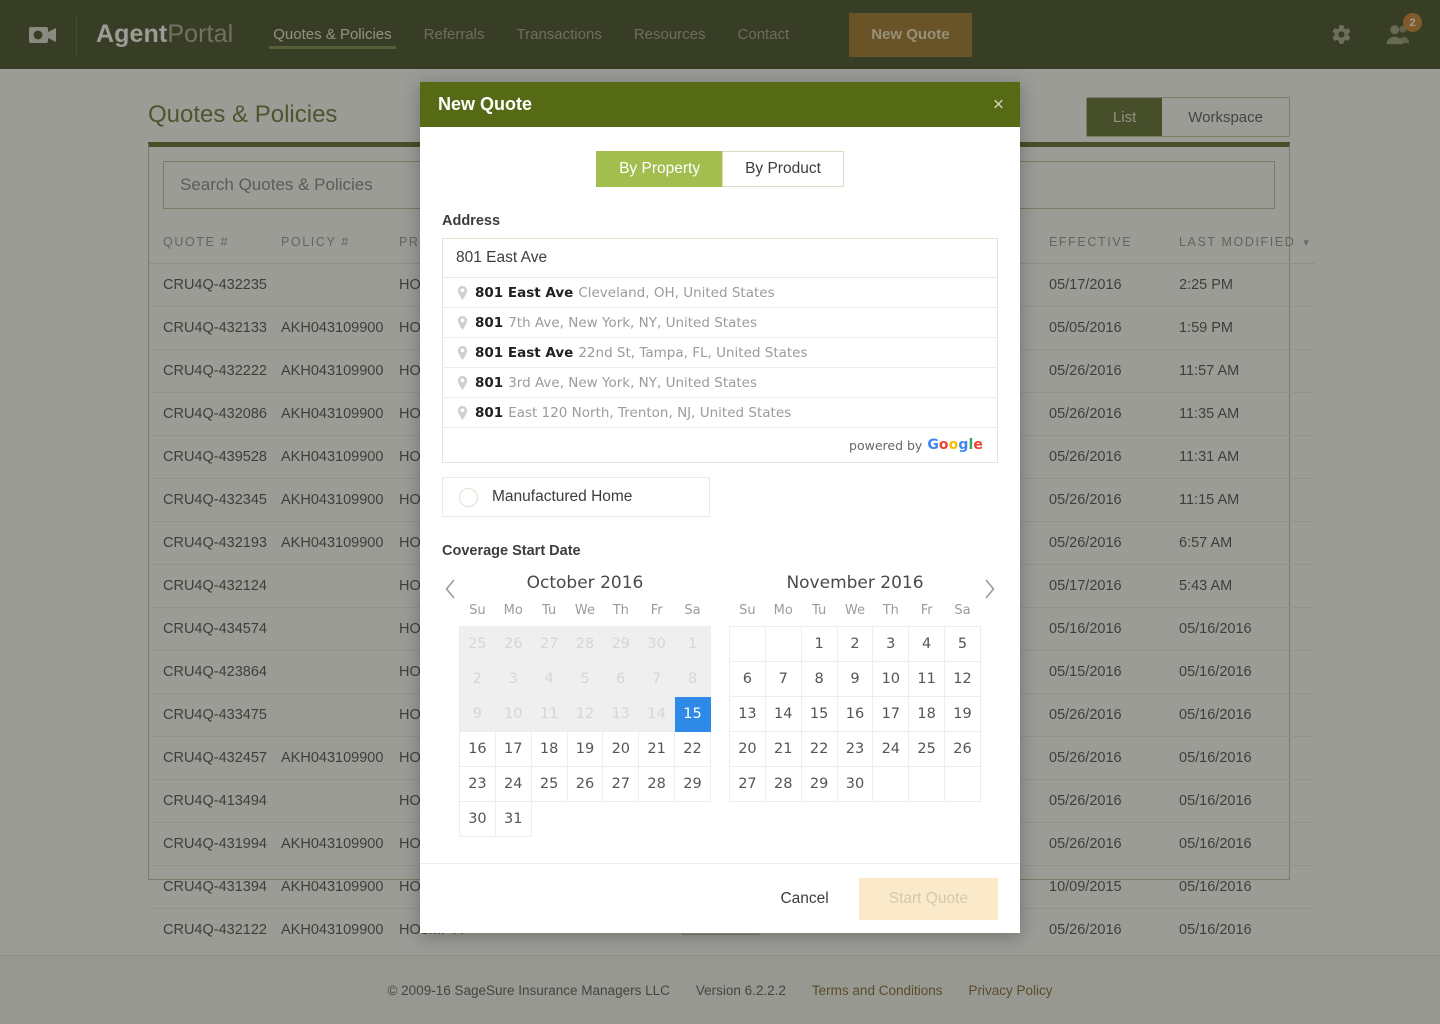  Describe the element at coordinates (450, 587) in the screenshot. I see `chevron-left-icon` at that location.